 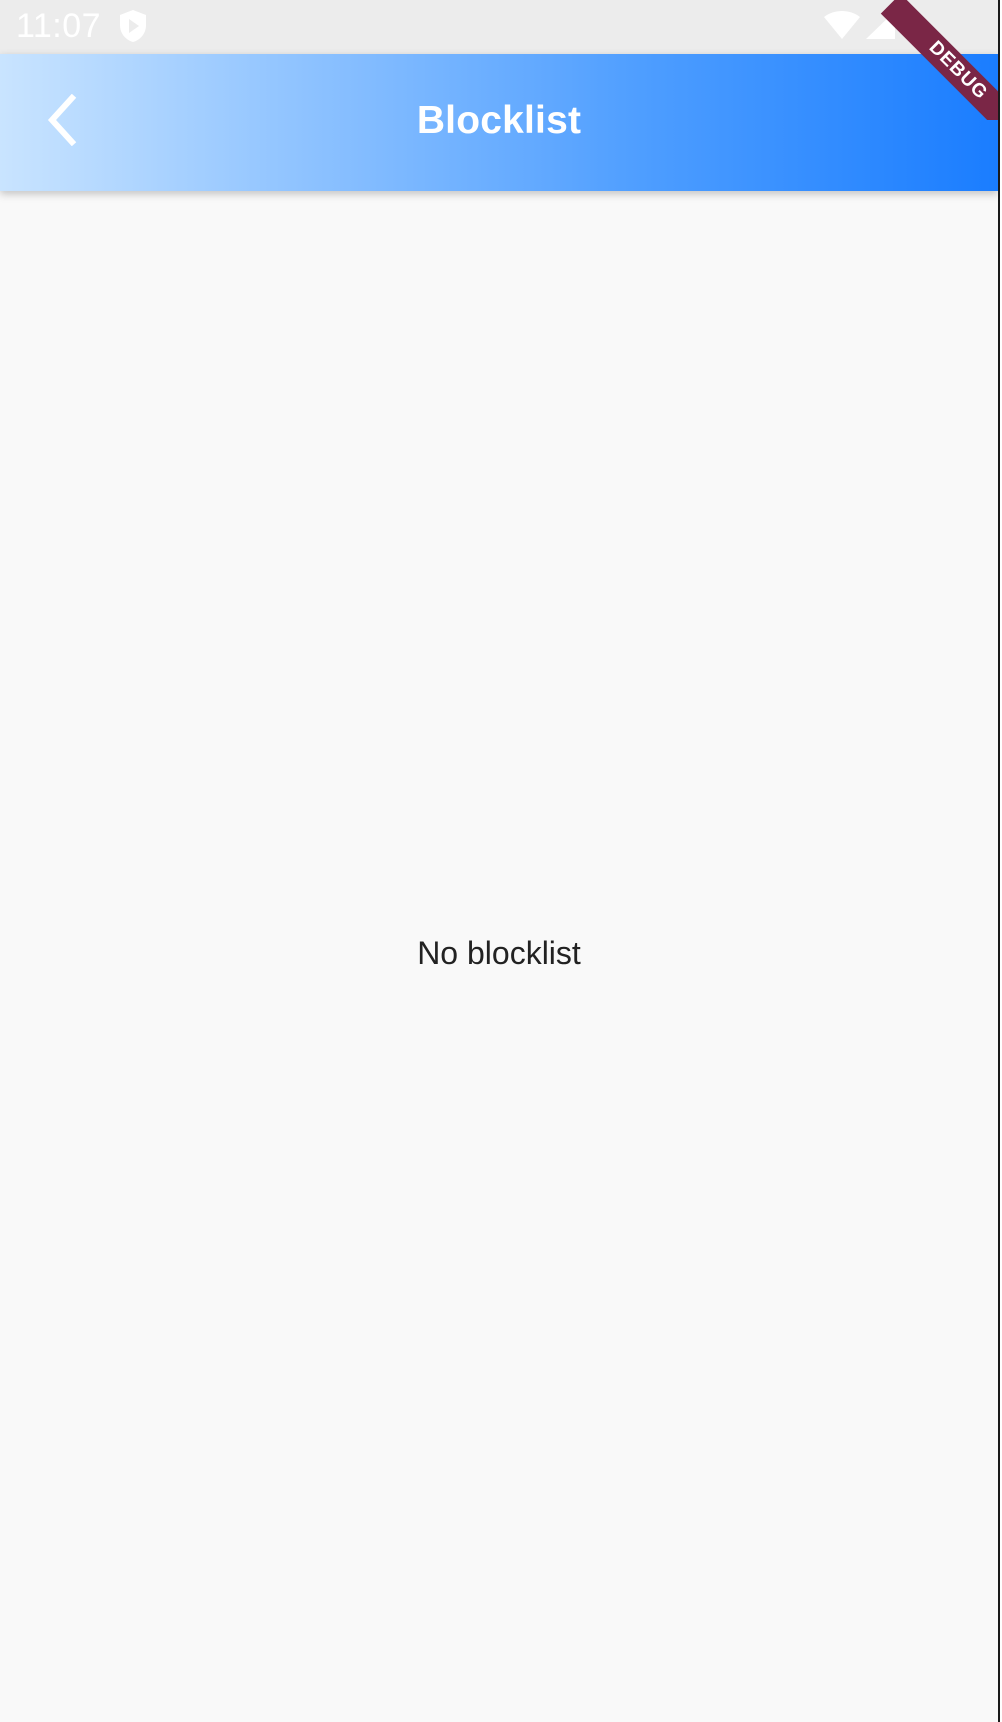 I want to click on app-bar: Blocklist, so click(x=499, y=122).